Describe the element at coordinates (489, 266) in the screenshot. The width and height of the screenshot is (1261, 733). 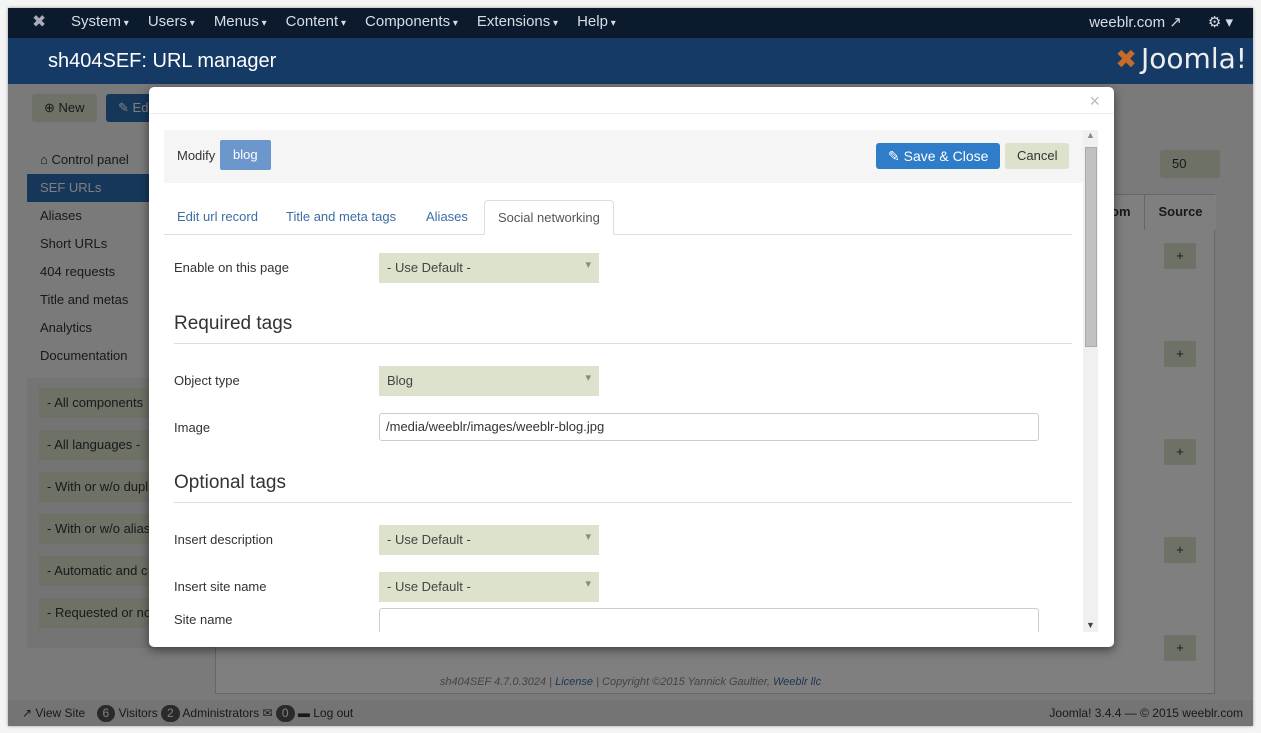
I see `enable-select: - Use Default -` at that location.